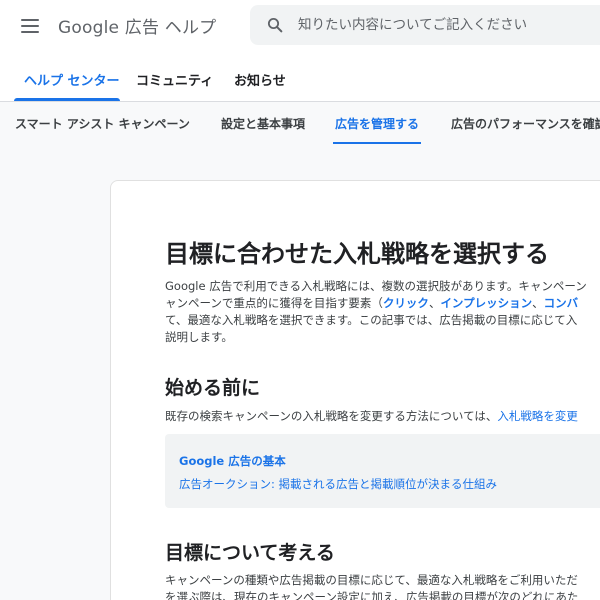  What do you see at coordinates (486, 303) in the screenshot?
I see `keyword-impression-link: インプレッション` at bounding box center [486, 303].